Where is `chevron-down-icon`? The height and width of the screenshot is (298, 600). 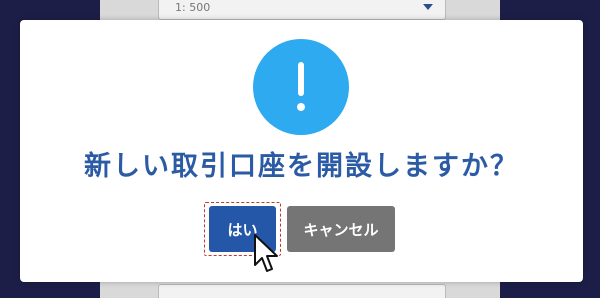 chevron-down-icon is located at coordinates (428, 7).